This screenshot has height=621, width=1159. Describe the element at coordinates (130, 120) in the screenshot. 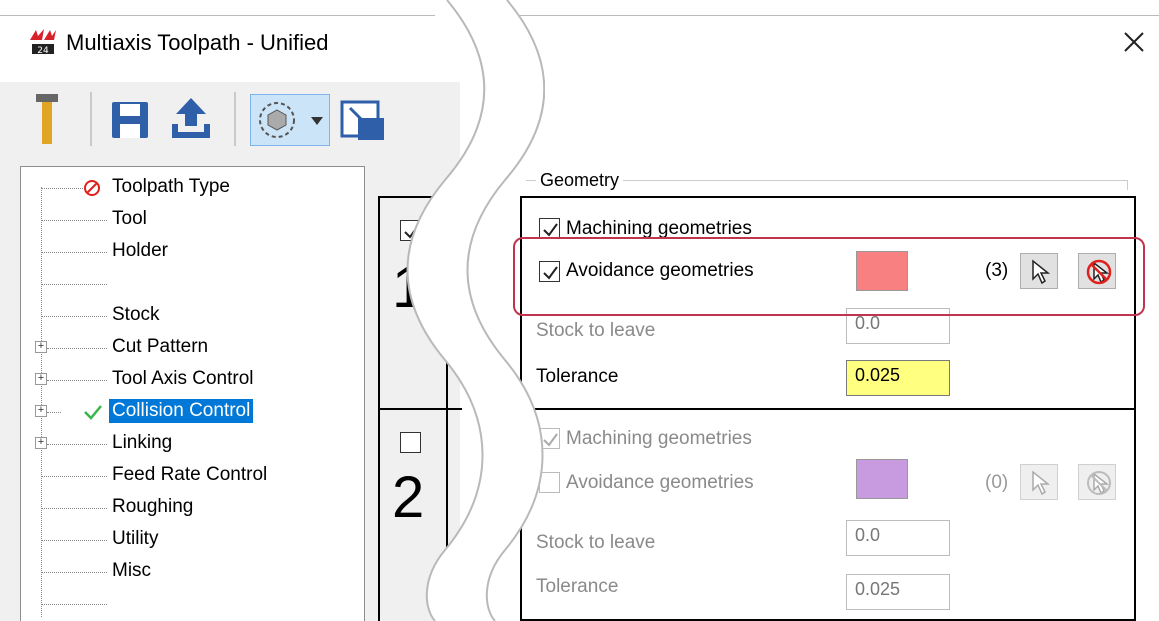

I see `save-icon` at that location.